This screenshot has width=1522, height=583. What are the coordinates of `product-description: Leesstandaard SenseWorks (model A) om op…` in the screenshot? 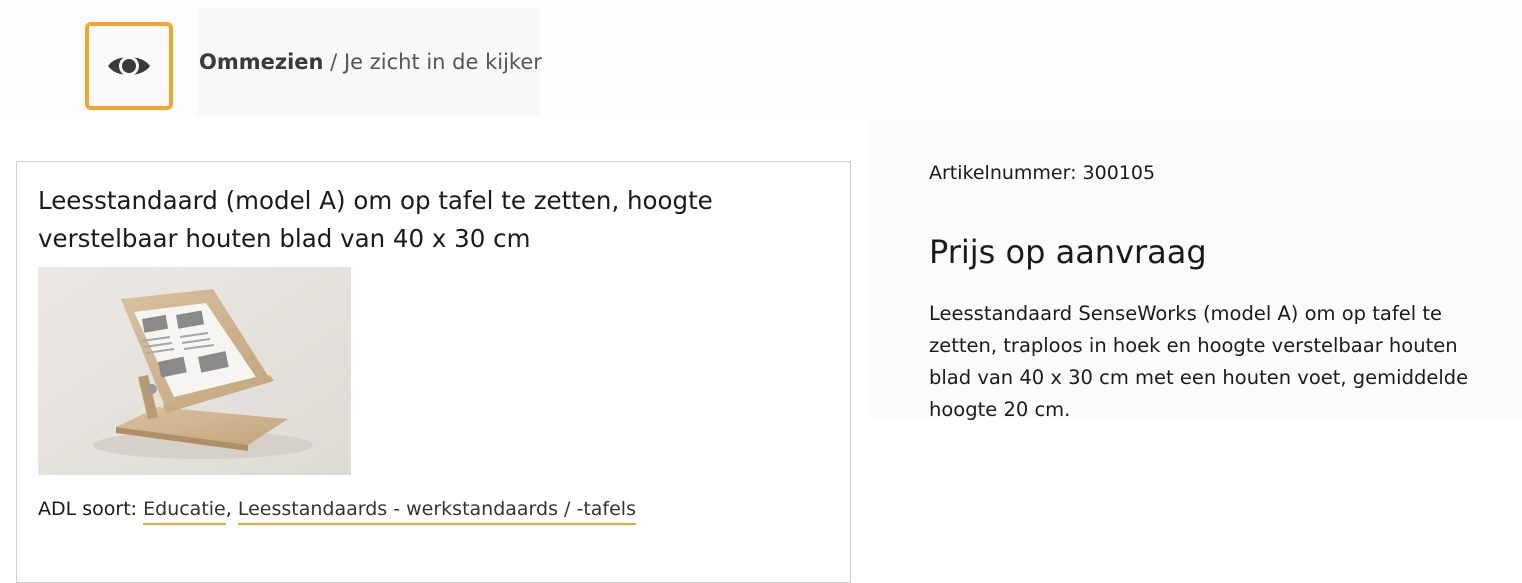 It's located at (1199, 361).